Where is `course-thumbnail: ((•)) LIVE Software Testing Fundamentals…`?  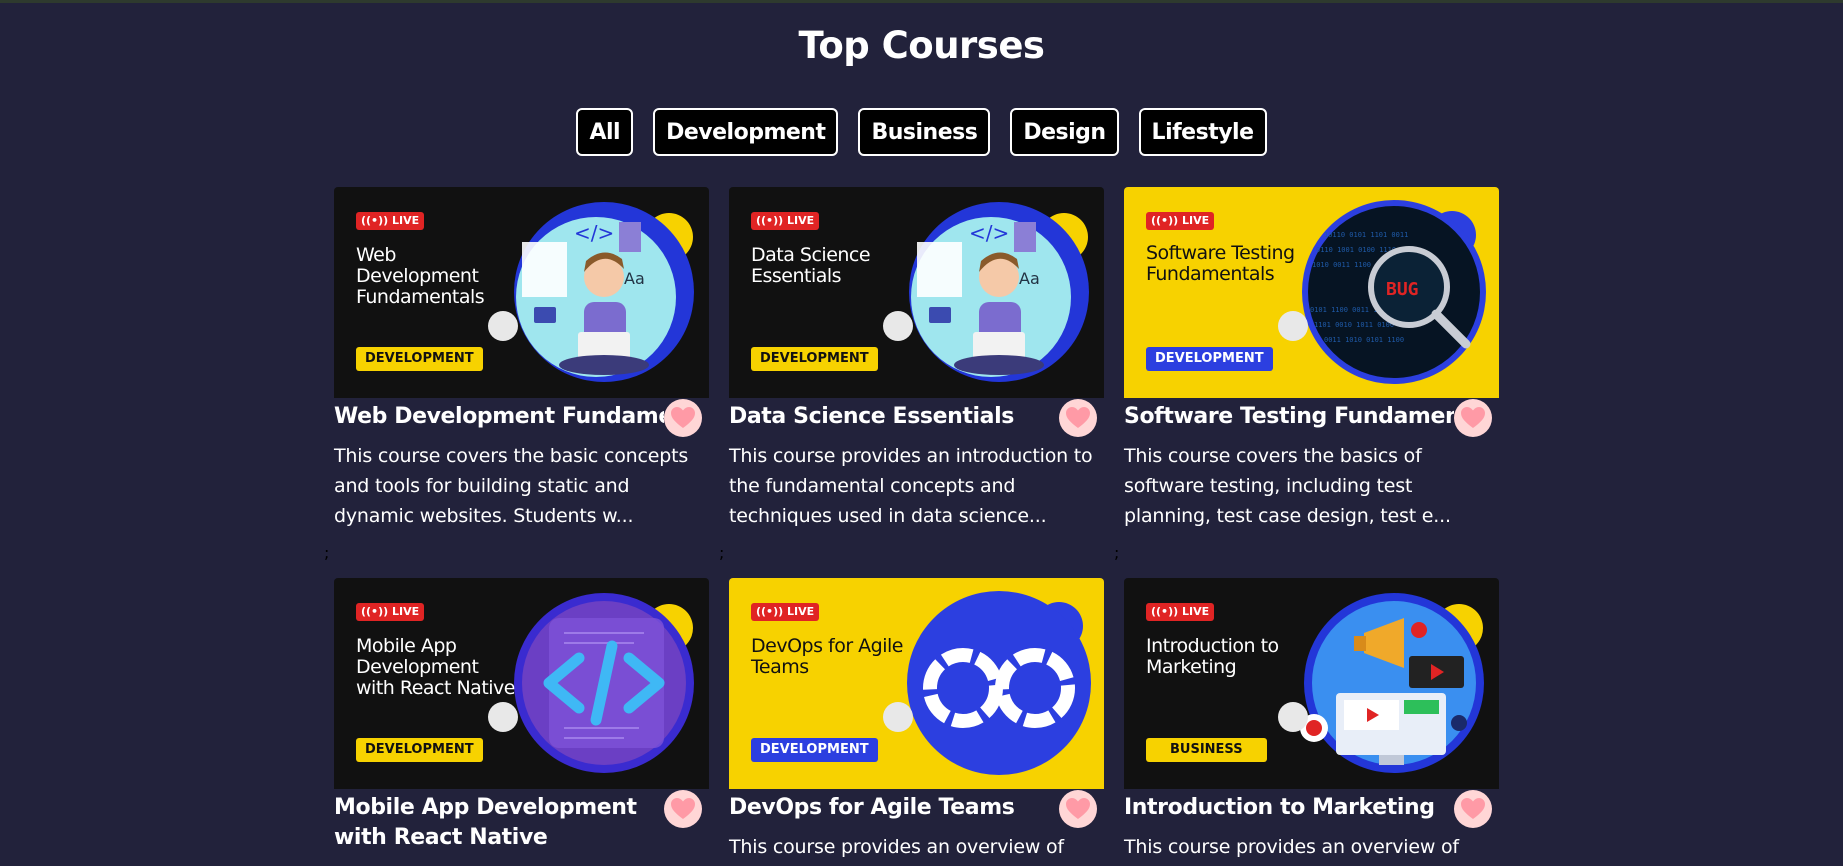
course-thumbnail: ((•)) LIVE Software Testing Fundamentals… is located at coordinates (1311, 292).